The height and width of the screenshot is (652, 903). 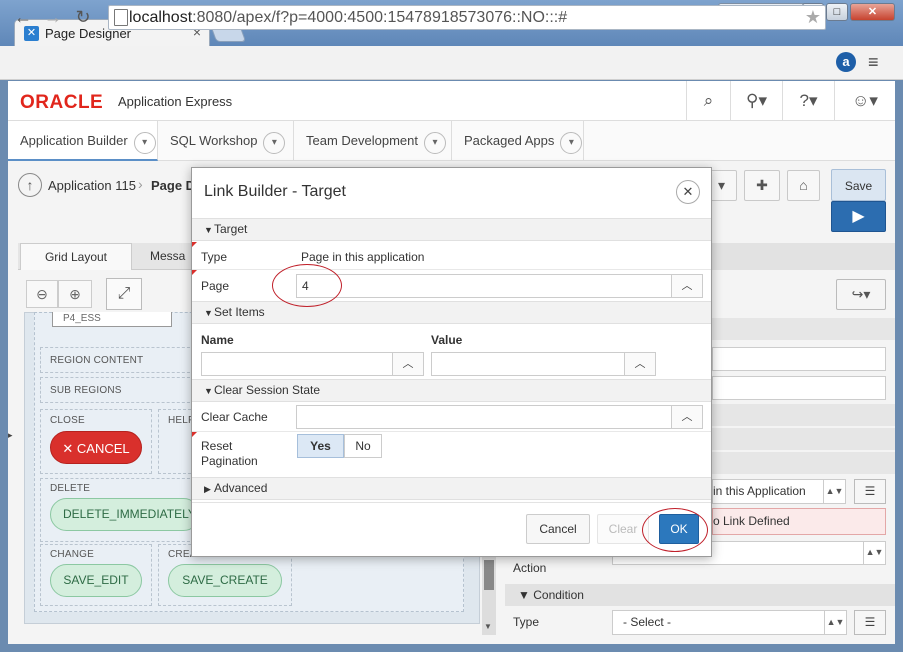 I want to click on clear-cache-label: Clear Cache, so click(x=234, y=417).